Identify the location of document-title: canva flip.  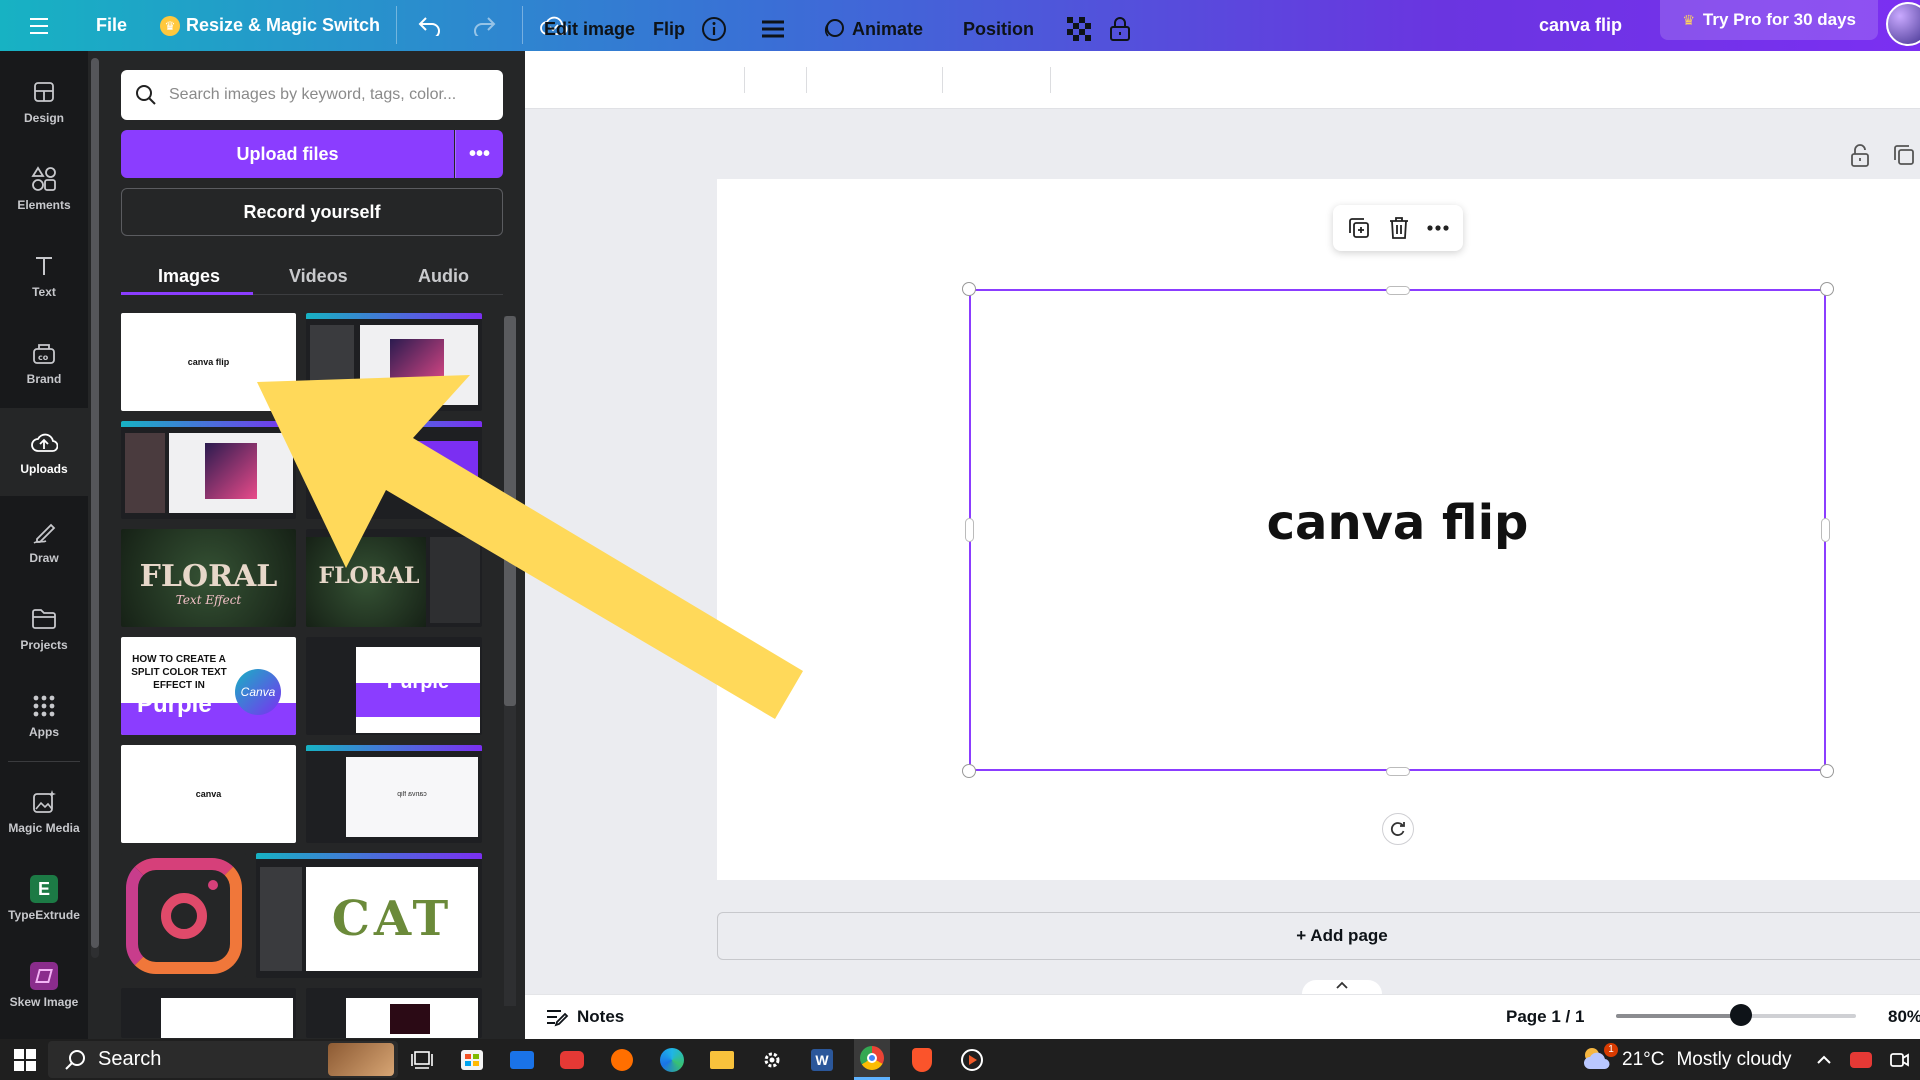
(1580, 25).